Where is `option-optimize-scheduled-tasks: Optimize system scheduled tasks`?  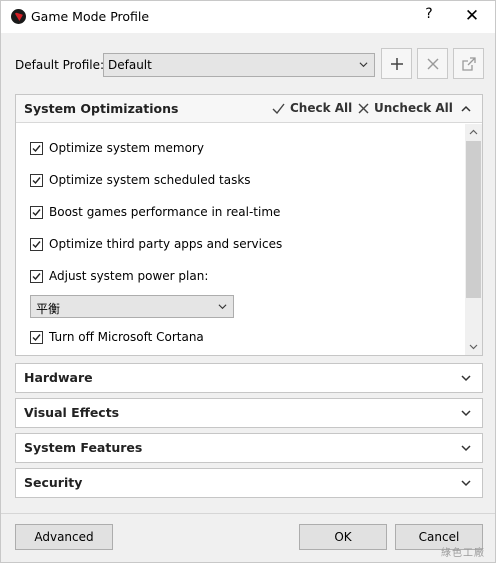
option-optimize-scheduled-tasks: Optimize system scheduled tasks is located at coordinates (140, 180).